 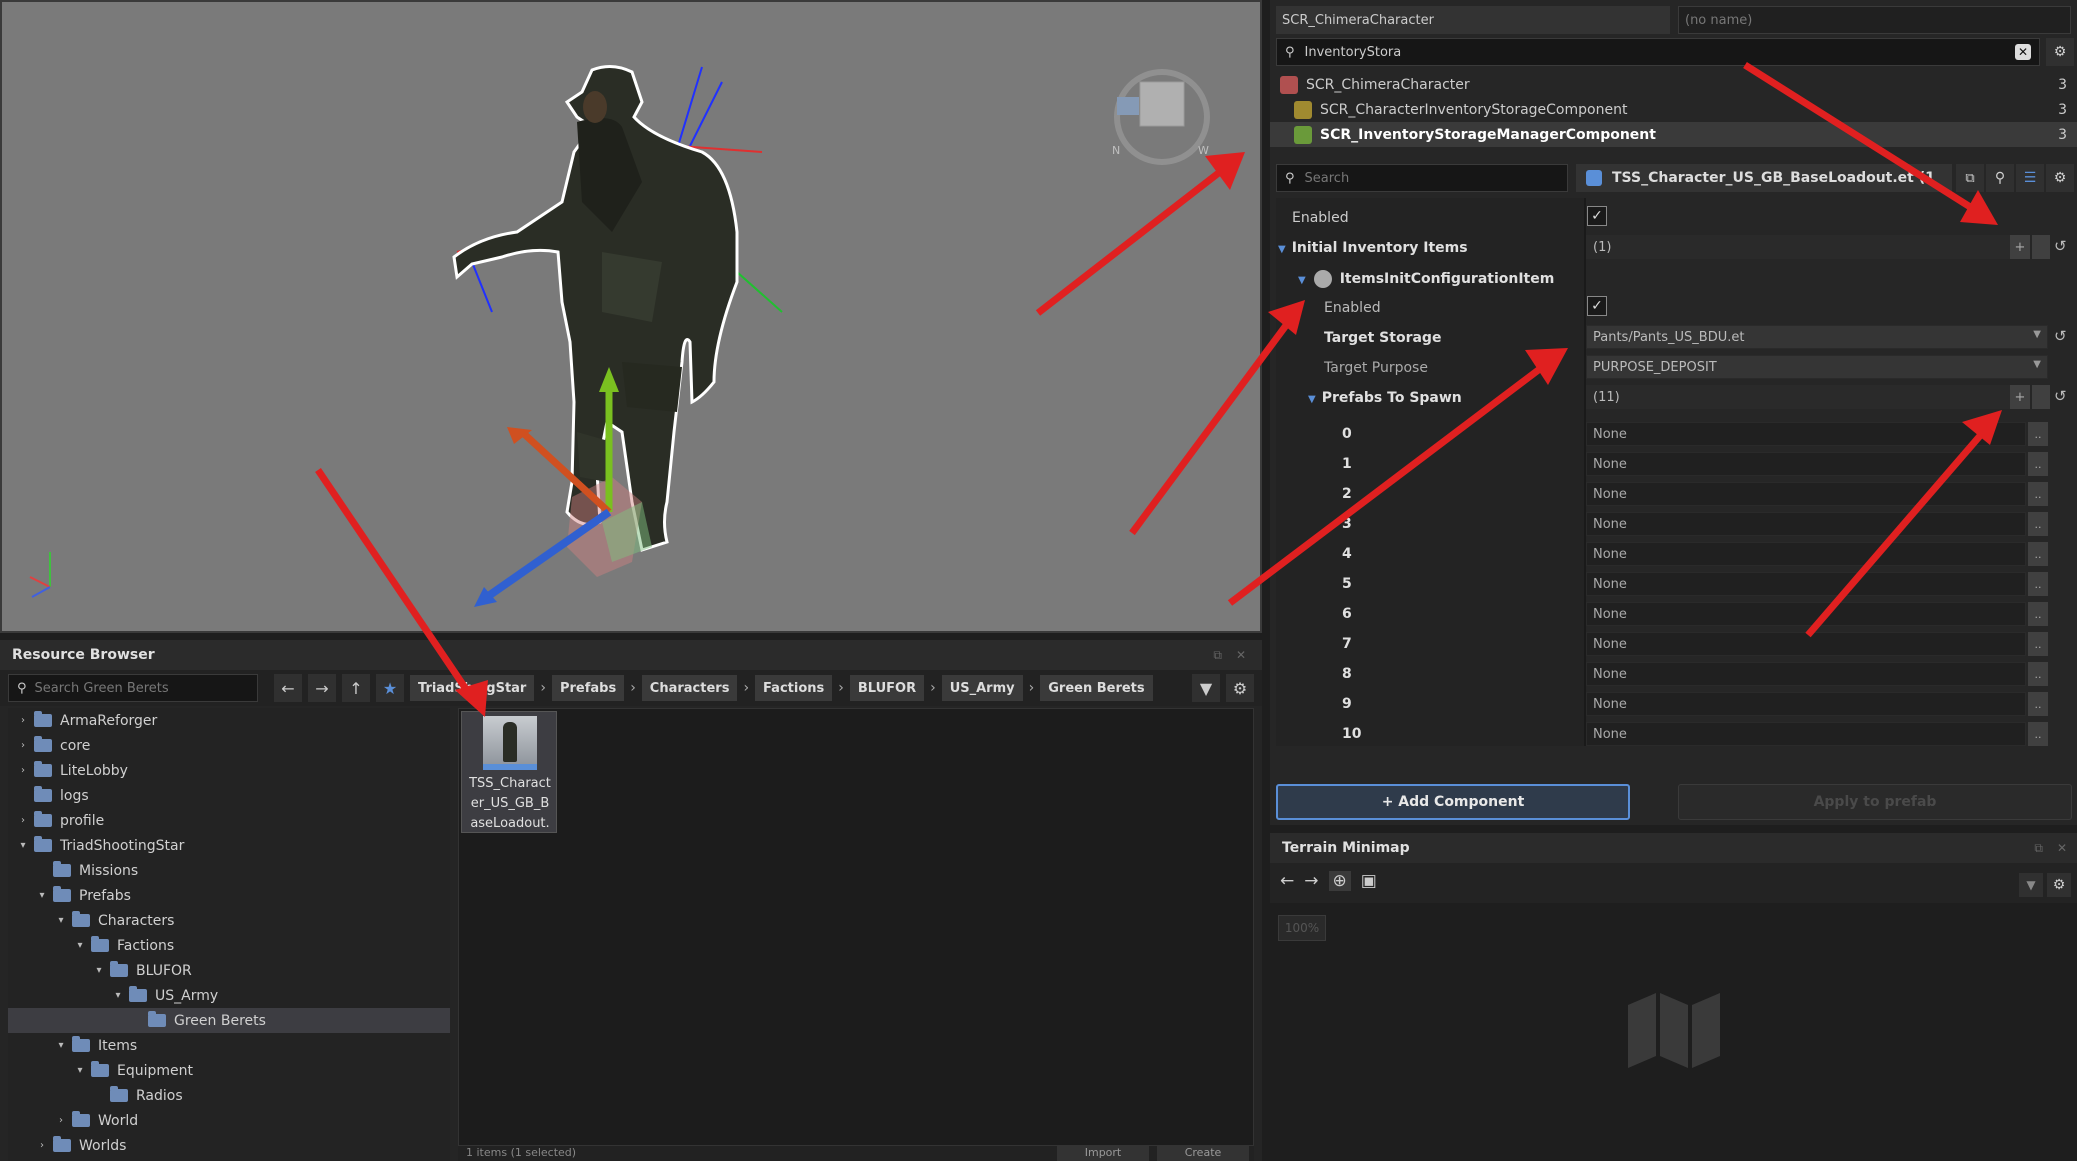 What do you see at coordinates (1874, 20) in the screenshot?
I see `entity-name-field: (no name)` at bounding box center [1874, 20].